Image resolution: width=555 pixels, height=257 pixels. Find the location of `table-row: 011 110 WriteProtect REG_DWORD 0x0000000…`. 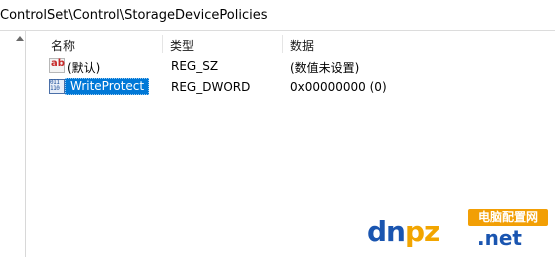

table-row: 011 110 WriteProtect REG_DWORD 0x0000000… is located at coordinates (291, 87).